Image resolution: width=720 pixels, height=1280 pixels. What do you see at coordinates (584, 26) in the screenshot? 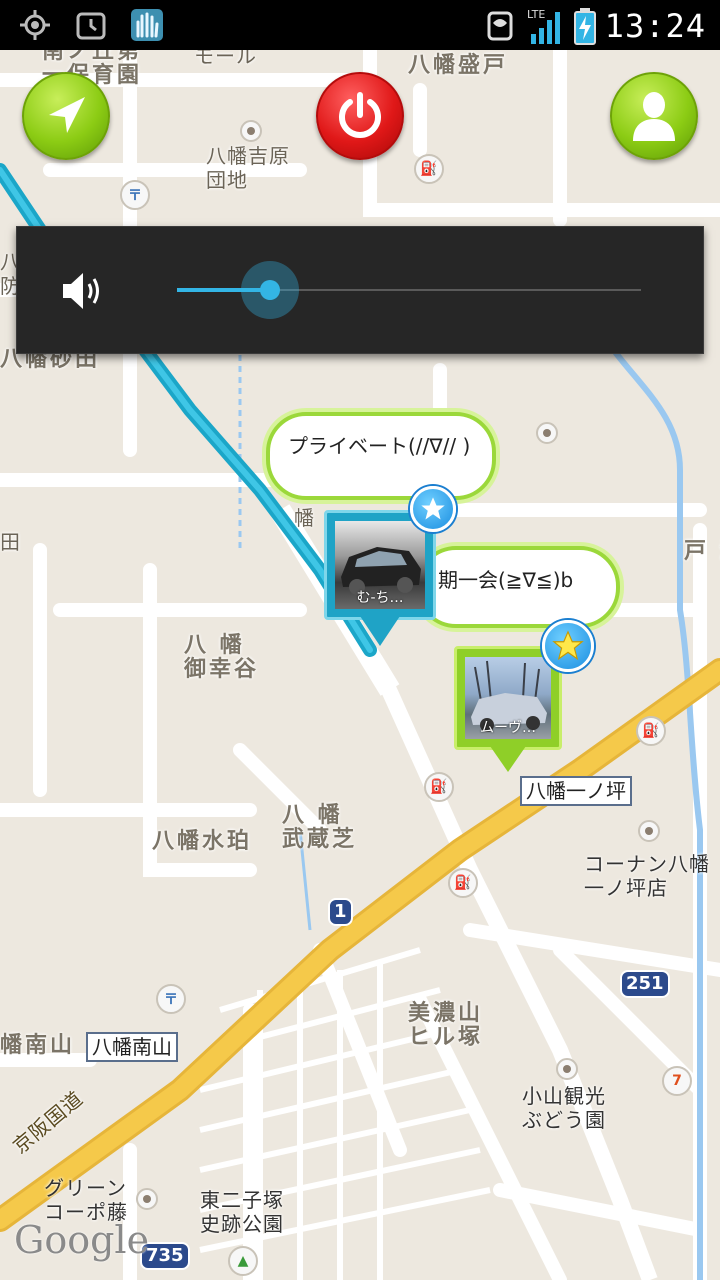
I see `battery-charging-icon` at bounding box center [584, 26].